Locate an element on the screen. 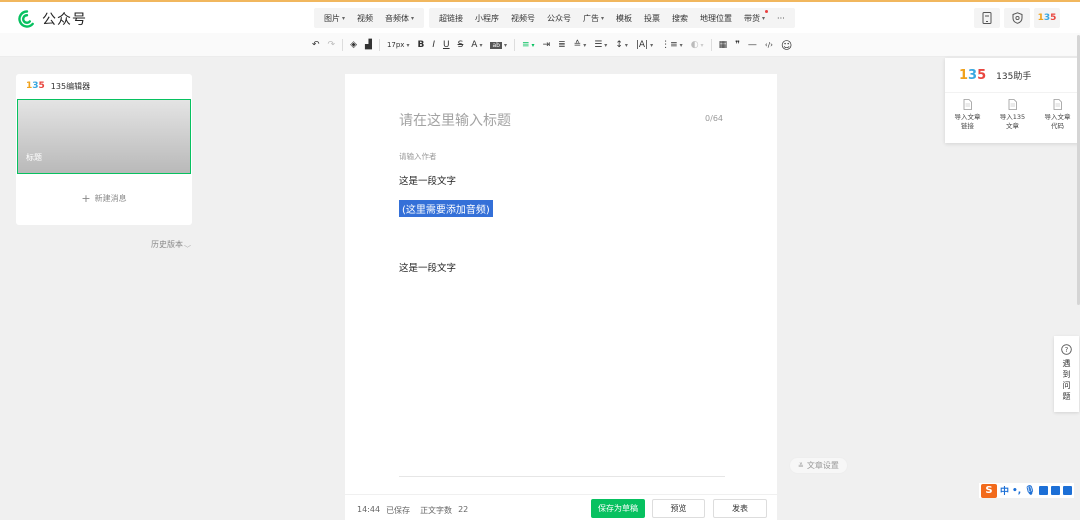 This screenshot has height=520, width=1080. insert-insert_items-1: 视频 is located at coordinates (365, 18).